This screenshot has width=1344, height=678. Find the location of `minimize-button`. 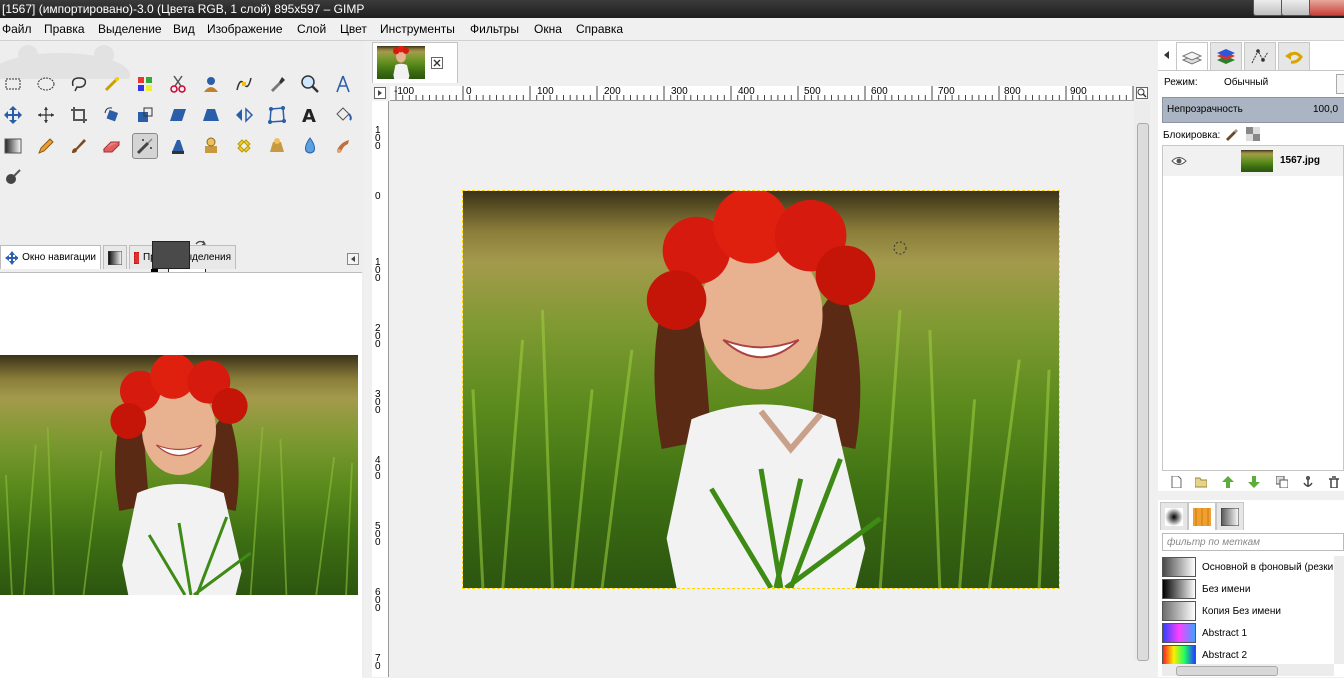

minimize-button is located at coordinates (1268, 8).